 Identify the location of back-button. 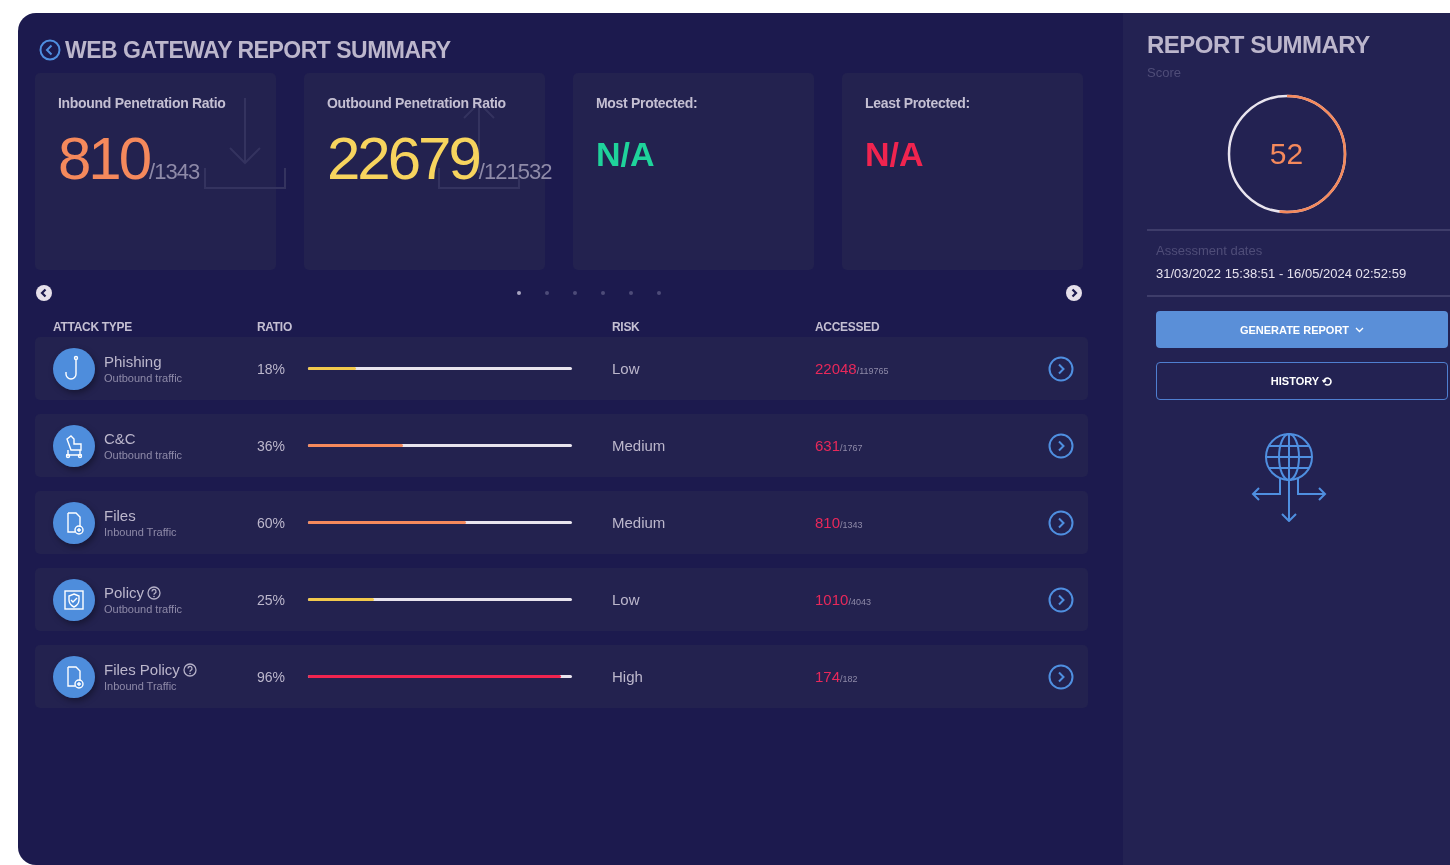
(50, 50).